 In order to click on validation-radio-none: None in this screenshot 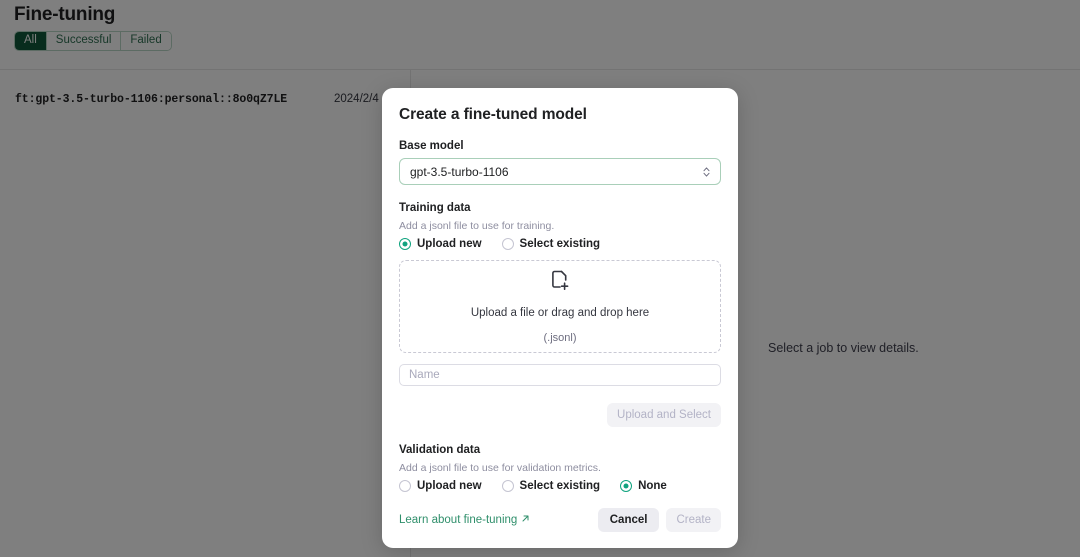, I will do `click(643, 486)`.